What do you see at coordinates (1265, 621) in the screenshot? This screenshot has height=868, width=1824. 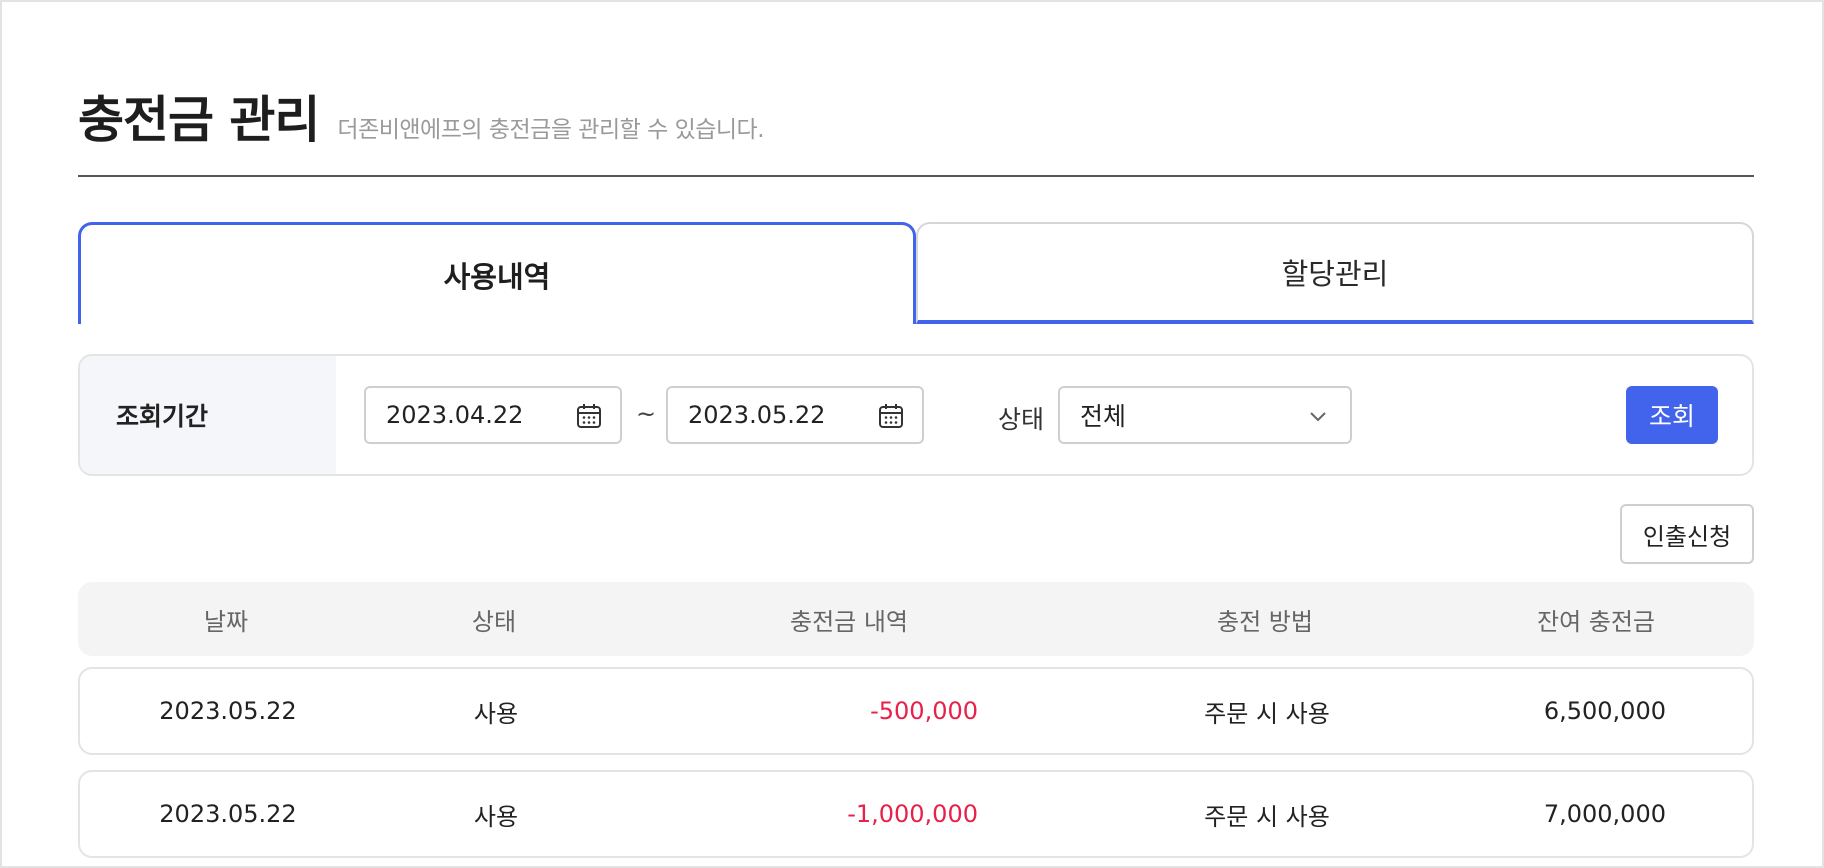 I see `column-header-method: 충전 방법` at bounding box center [1265, 621].